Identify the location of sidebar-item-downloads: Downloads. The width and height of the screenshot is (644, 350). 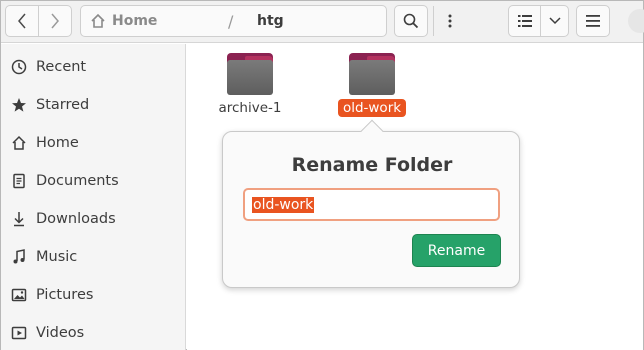
(93, 219).